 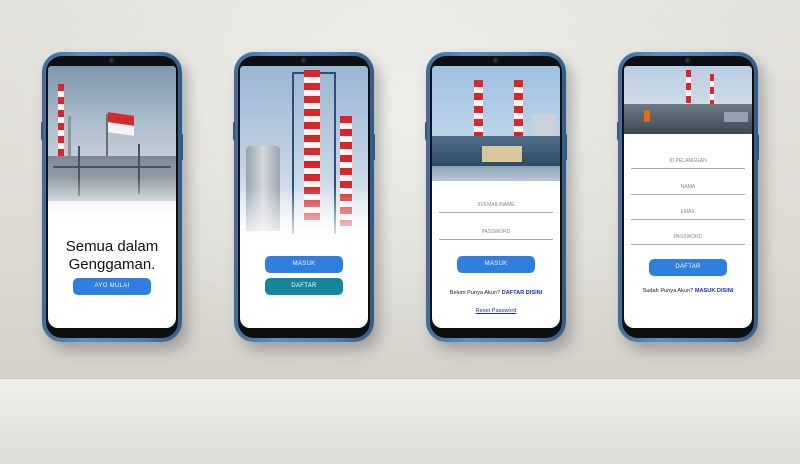 I want to click on register-prompt: Belum Punya Akun? DAFTAR DISINI, so click(x=496, y=293).